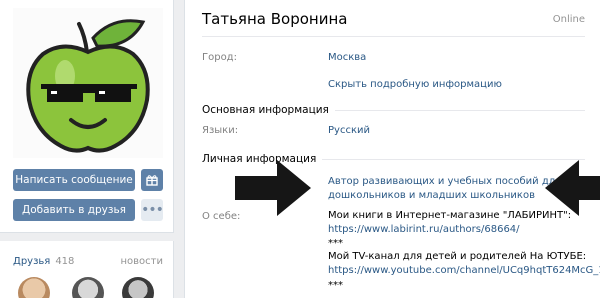  Describe the element at coordinates (568, 19) in the screenshot. I see `online-status: Online` at that location.